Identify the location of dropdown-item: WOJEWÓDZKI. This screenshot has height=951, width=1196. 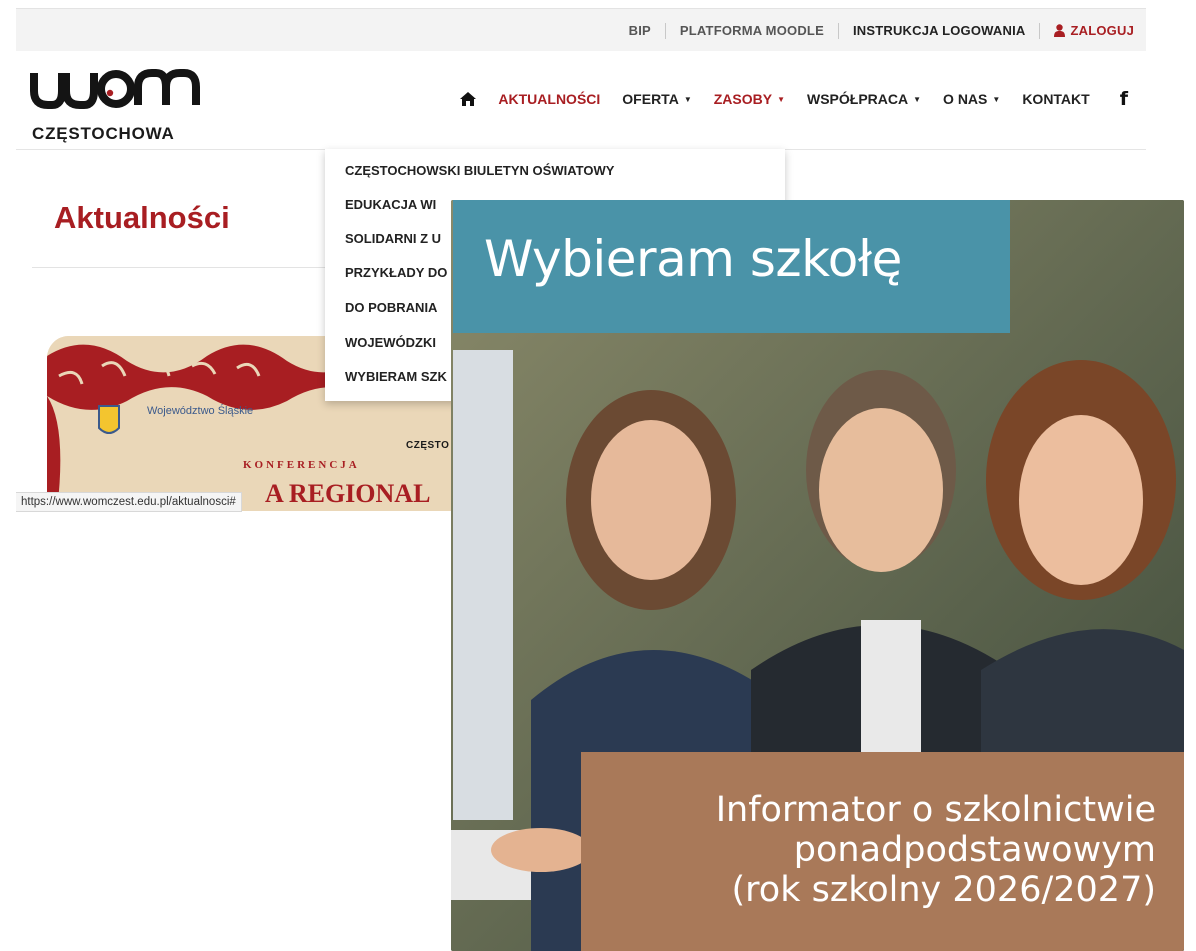
(390, 342).